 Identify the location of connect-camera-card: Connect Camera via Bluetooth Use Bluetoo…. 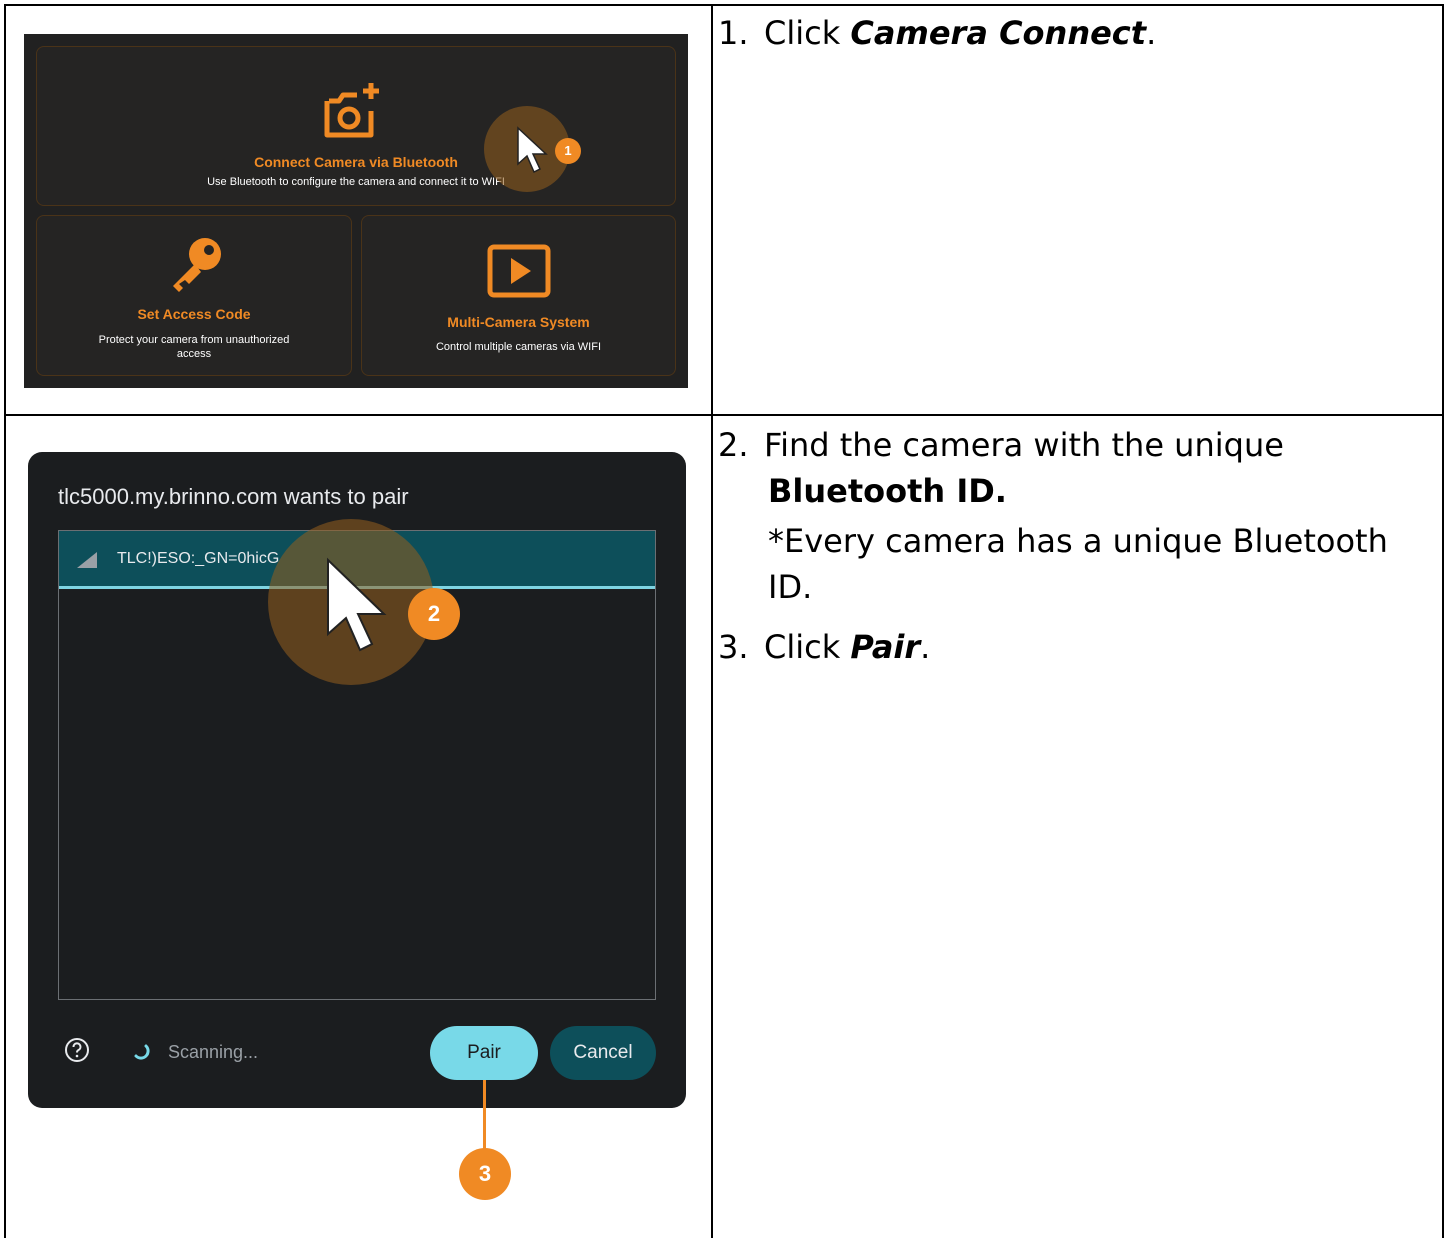
(356, 126).